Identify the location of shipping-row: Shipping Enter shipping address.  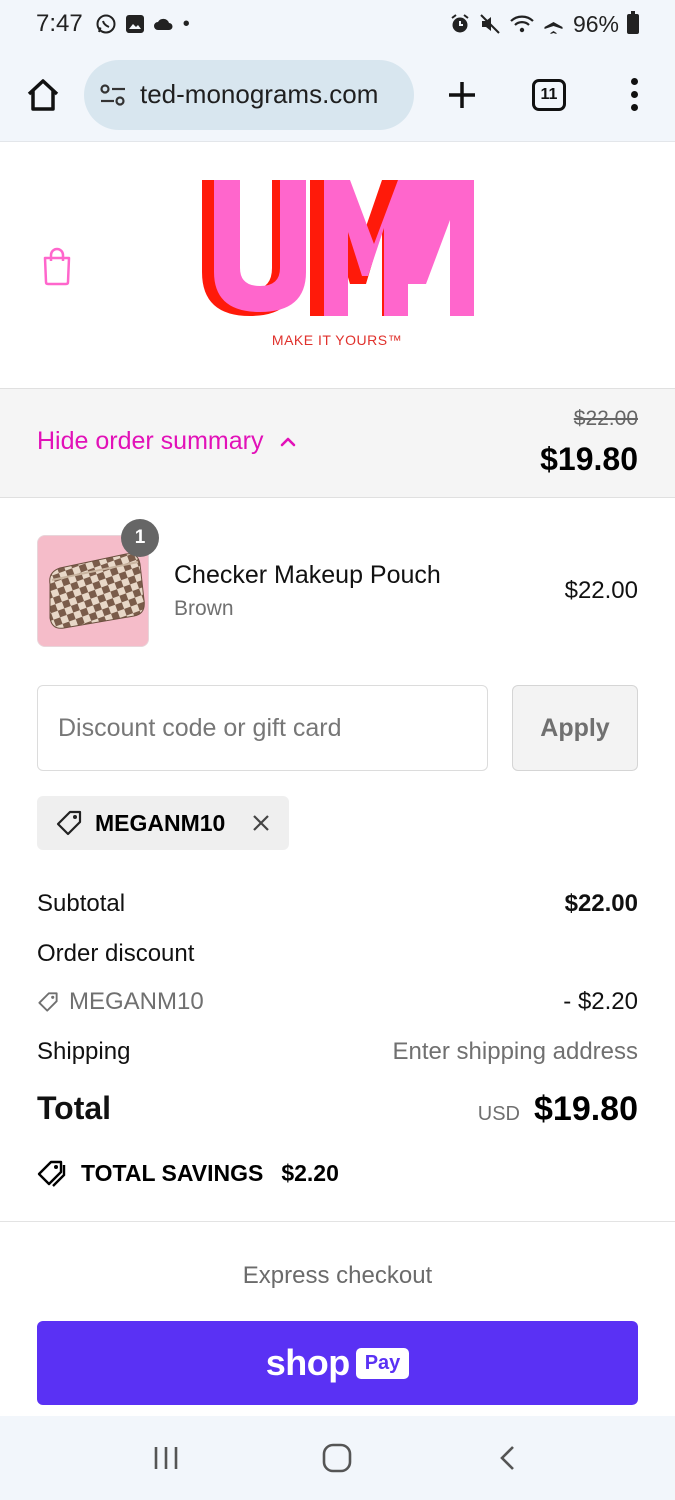
(337, 1052).